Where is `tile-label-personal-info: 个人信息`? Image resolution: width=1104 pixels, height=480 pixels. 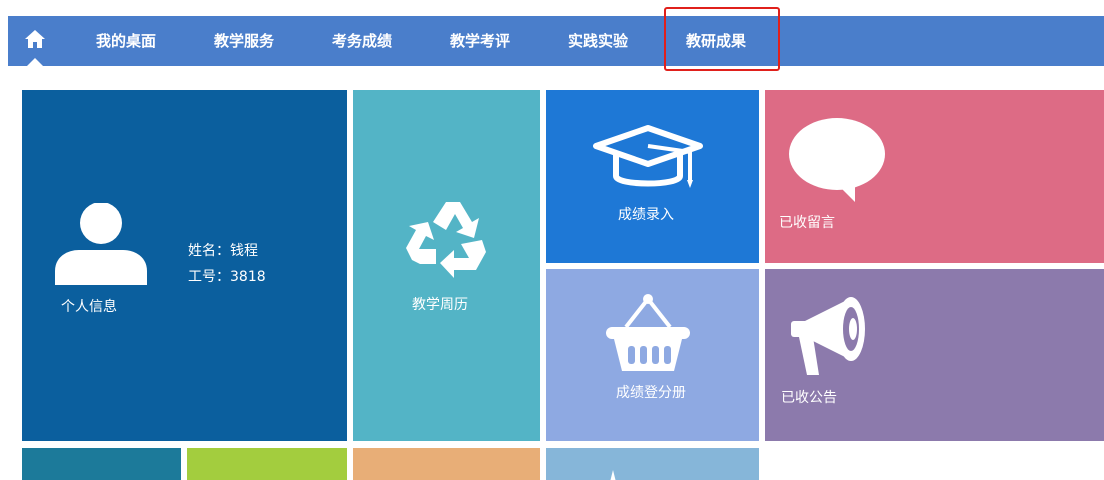 tile-label-personal-info: 个人信息 is located at coordinates (89, 307).